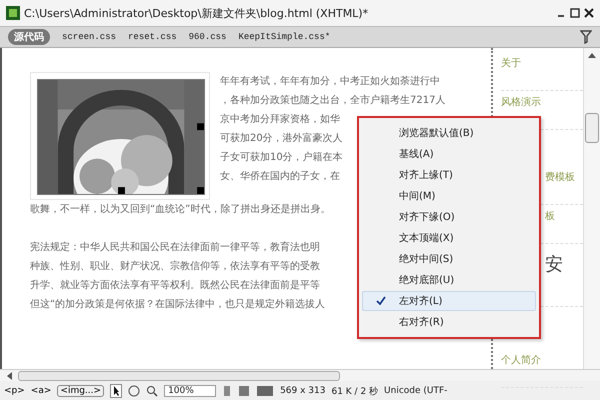  I want to click on source-code-tab: 源代码, so click(29, 37).